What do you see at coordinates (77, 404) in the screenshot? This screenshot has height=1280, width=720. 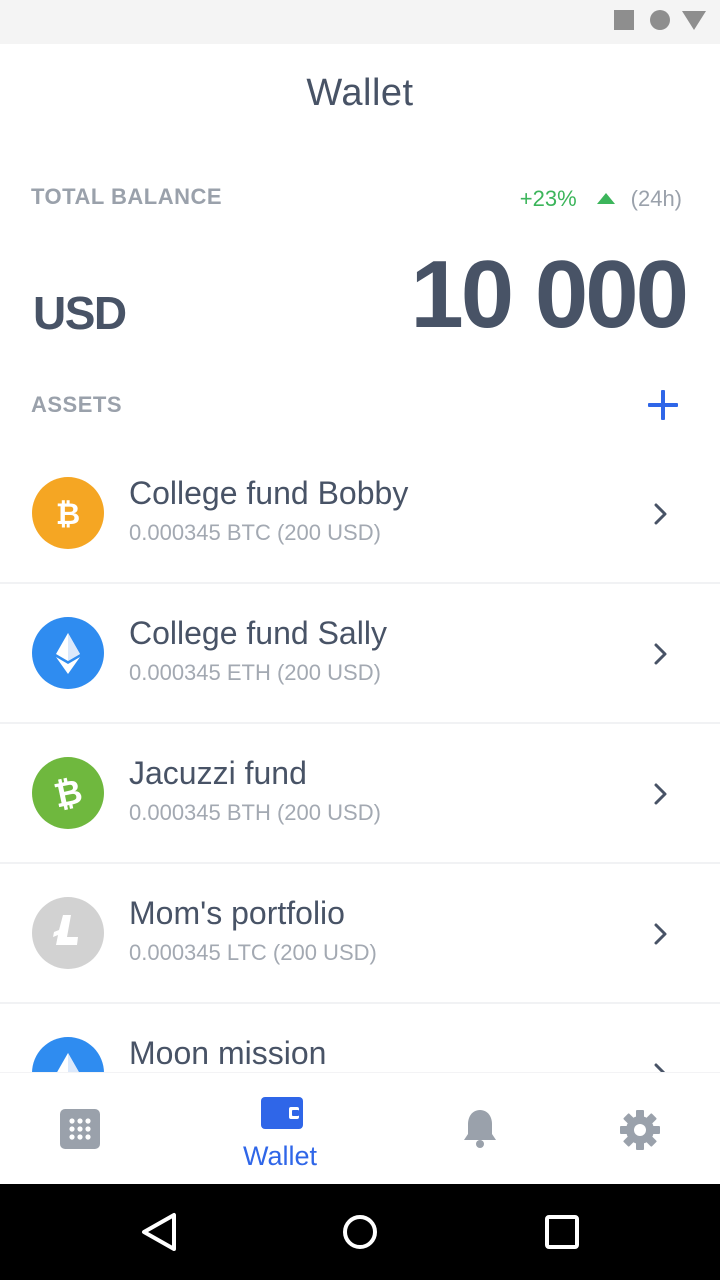 I see `assets-label: ASSETS` at bounding box center [77, 404].